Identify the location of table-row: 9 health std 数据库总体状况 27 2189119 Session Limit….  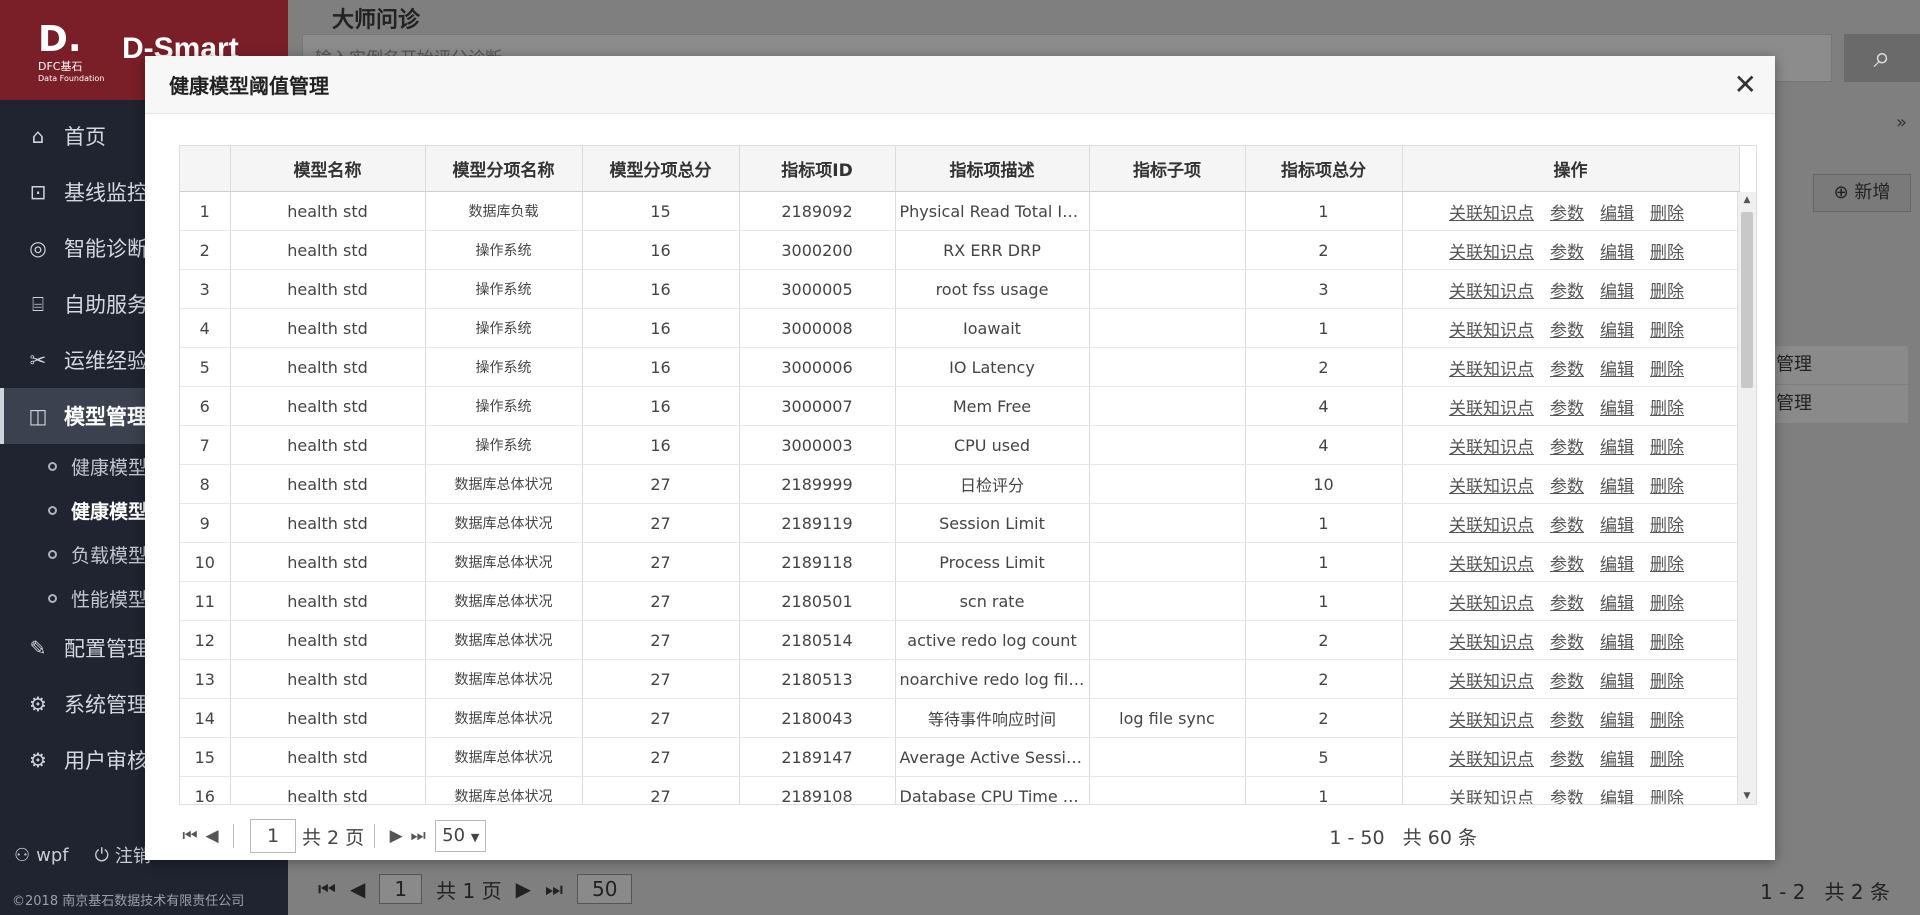
(960, 523).